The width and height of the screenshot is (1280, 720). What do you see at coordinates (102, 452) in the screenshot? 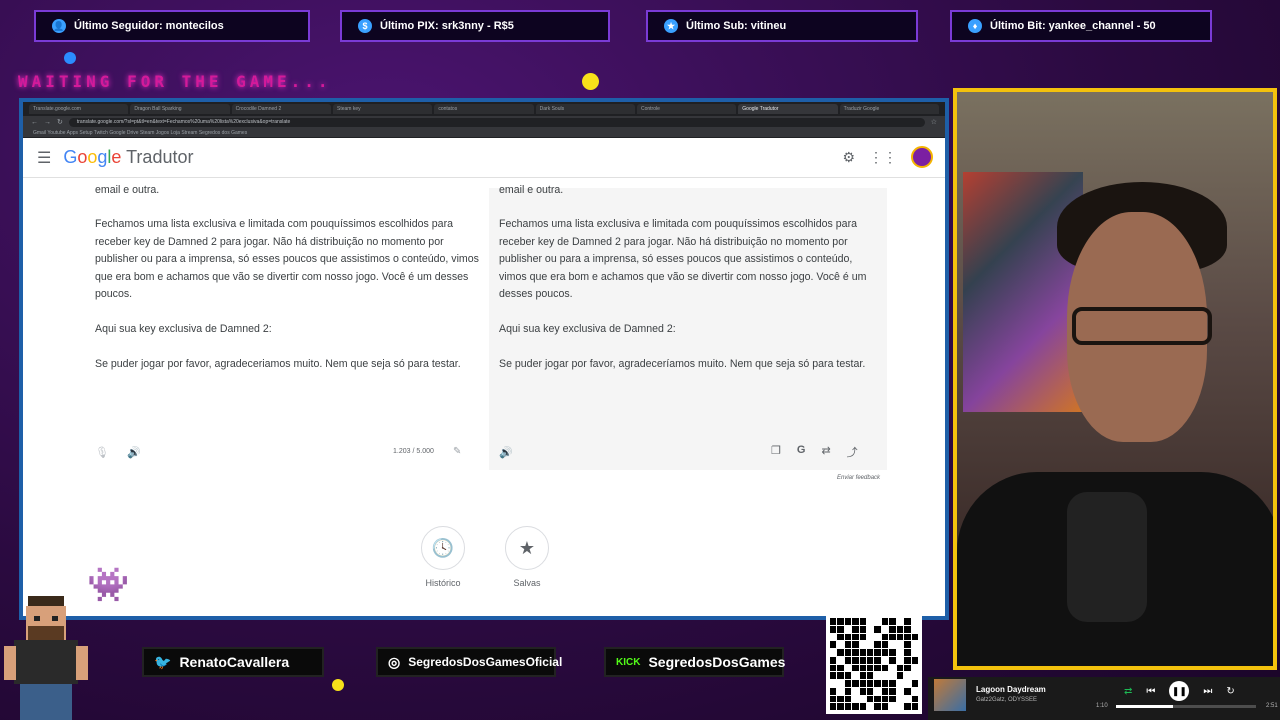
I see `microphone-icon: 🎙` at bounding box center [102, 452].